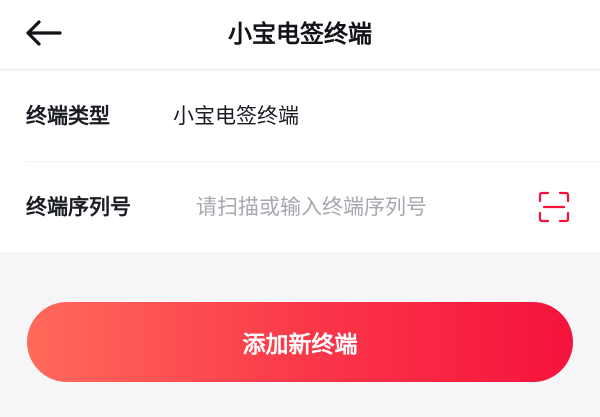  What do you see at coordinates (356, 207) in the screenshot?
I see `serial-number-input` at bounding box center [356, 207].